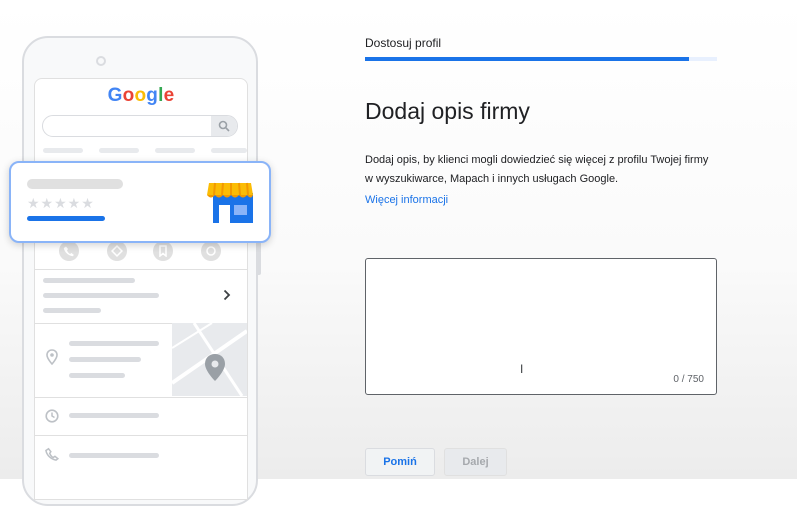  What do you see at coordinates (400, 462) in the screenshot?
I see `skip-button: Pomiń` at bounding box center [400, 462].